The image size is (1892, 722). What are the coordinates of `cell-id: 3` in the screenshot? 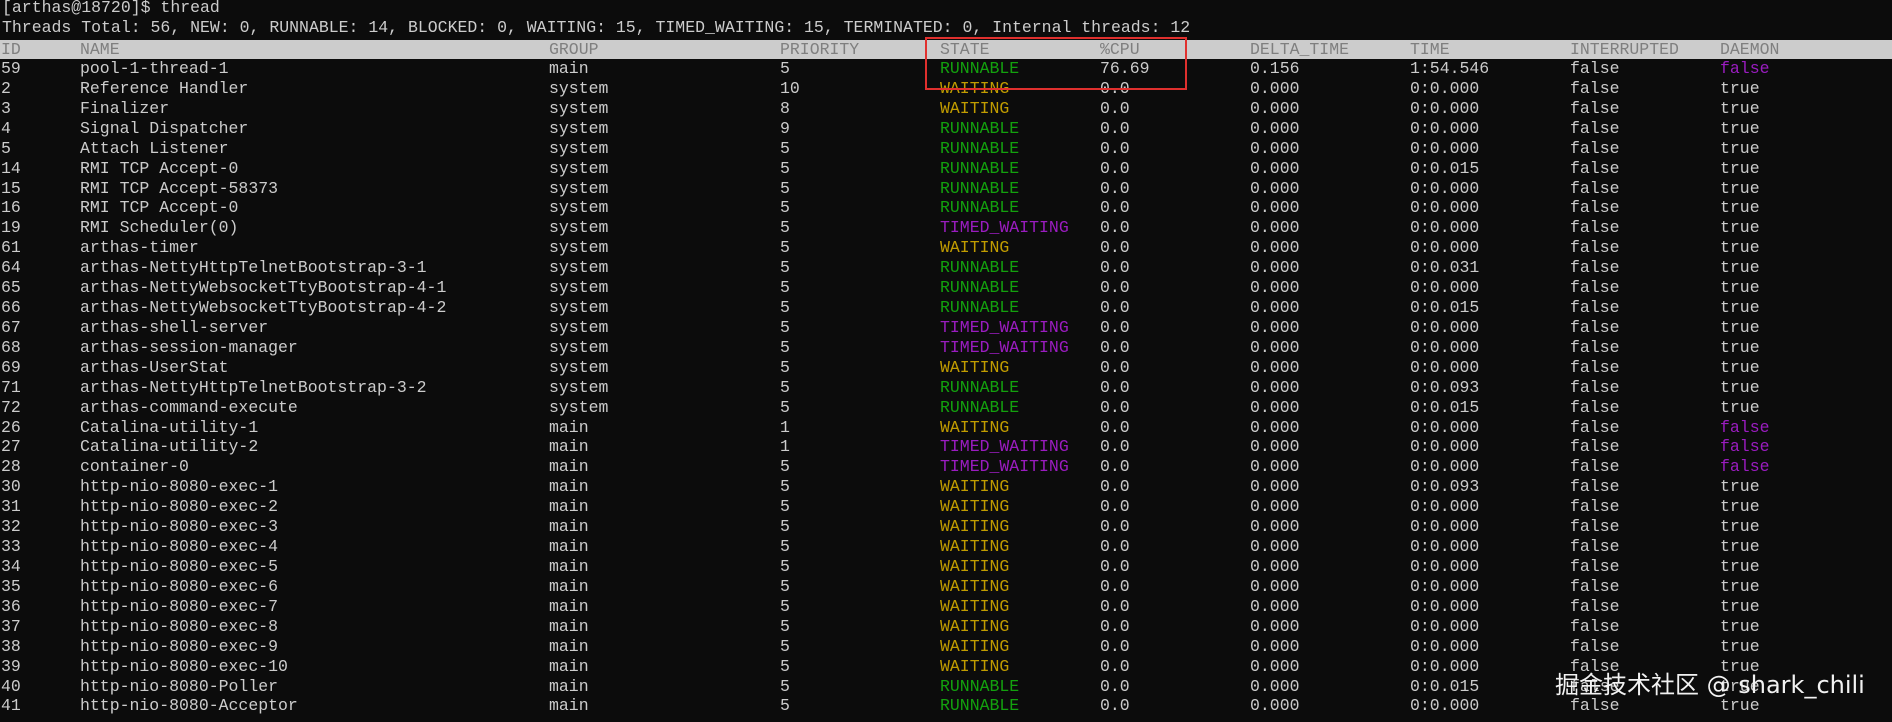 It's located at (6, 108).